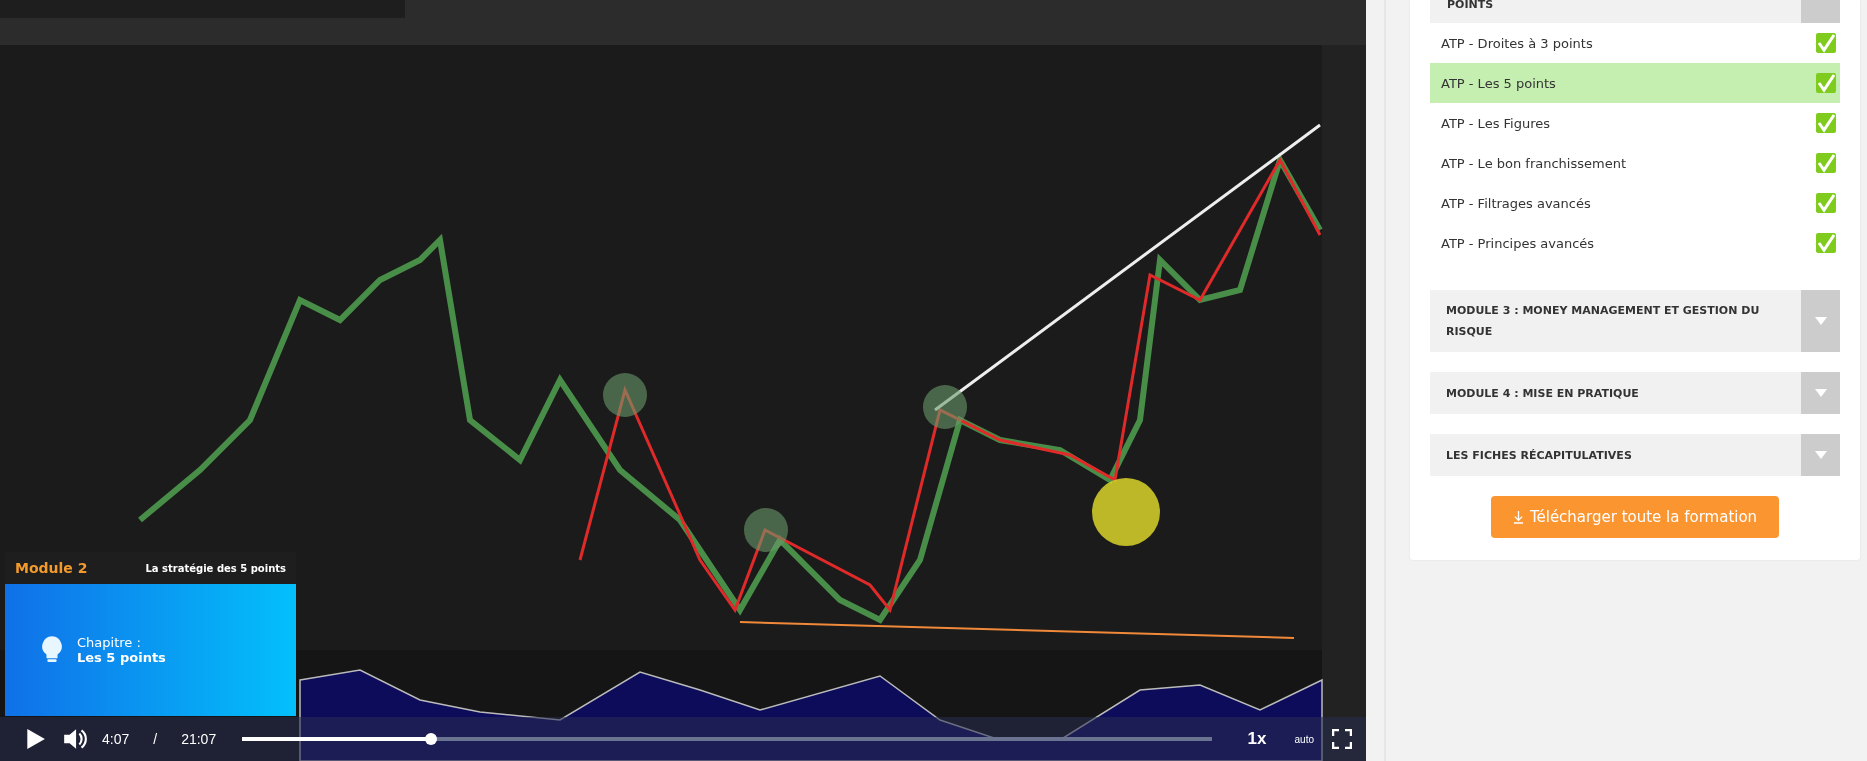 The image size is (1867, 761). What do you see at coordinates (116, 739) in the screenshot?
I see `current-time: 4:07` at bounding box center [116, 739].